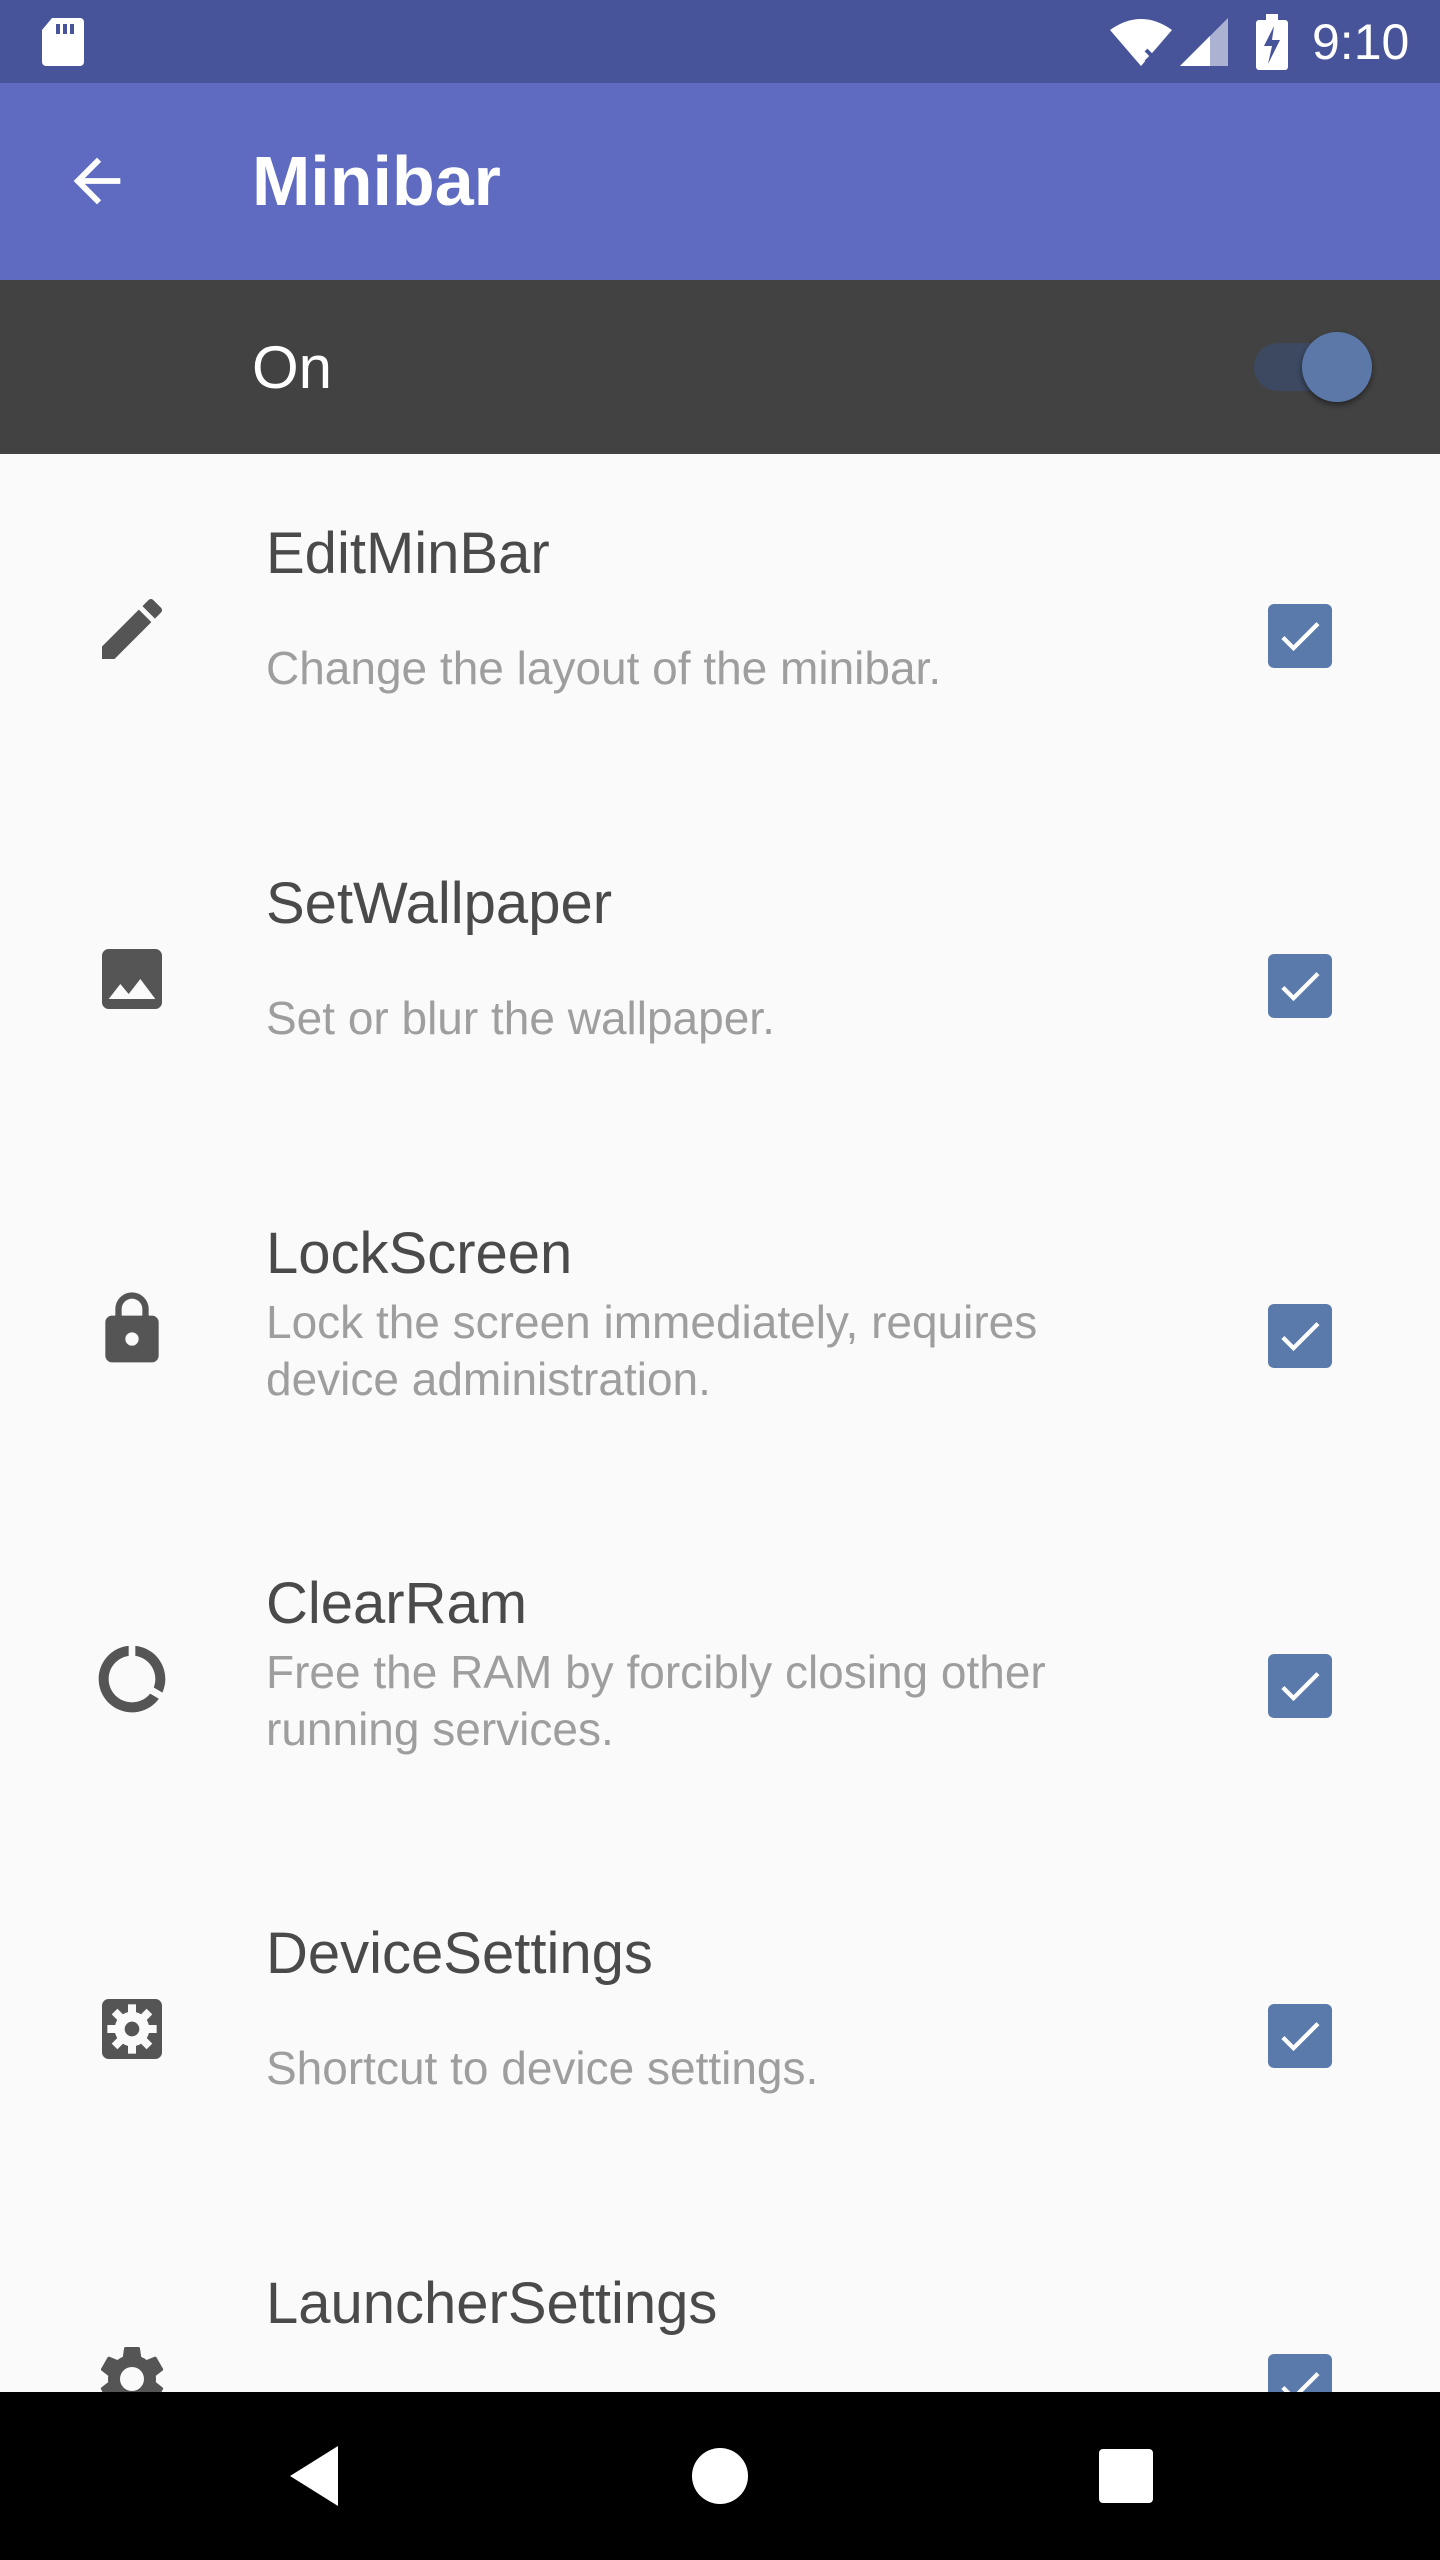 The image size is (1440, 2560). What do you see at coordinates (1361, 42) in the screenshot?
I see `status-time: 9:10` at bounding box center [1361, 42].